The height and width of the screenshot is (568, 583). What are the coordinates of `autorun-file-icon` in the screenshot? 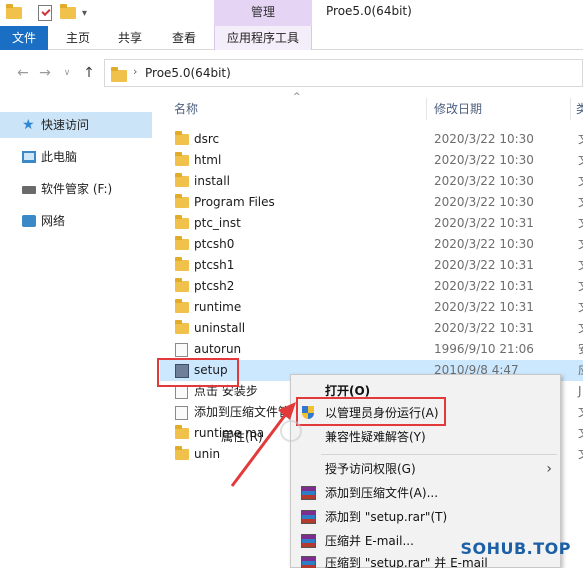 It's located at (181, 350).